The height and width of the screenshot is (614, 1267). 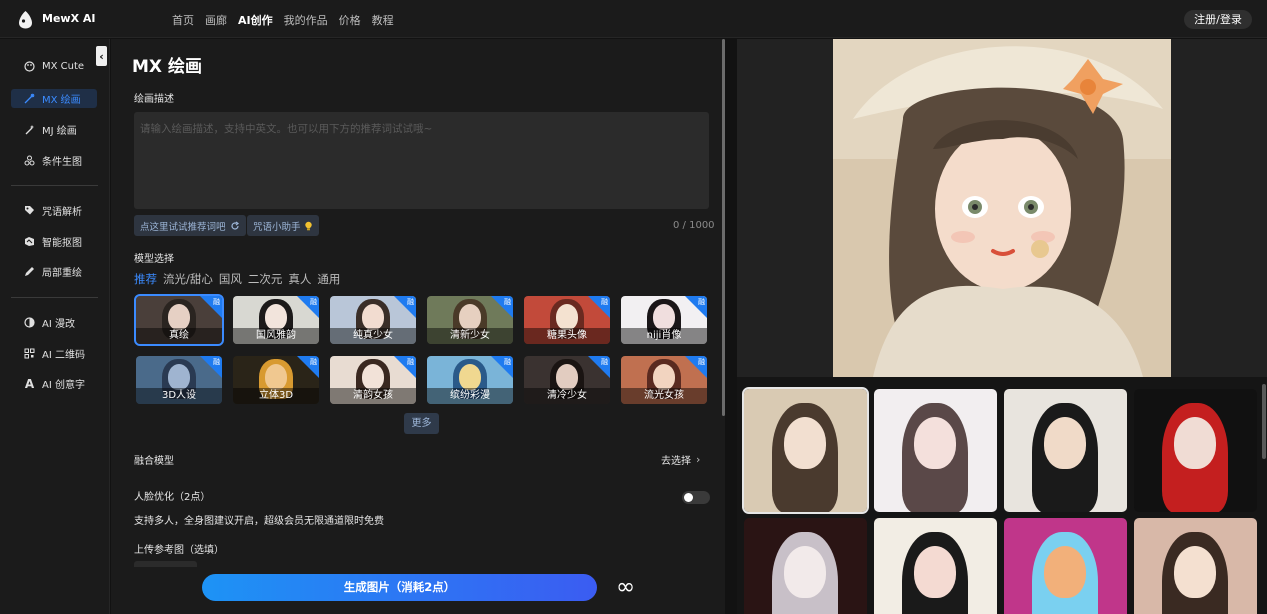 What do you see at coordinates (29, 129) in the screenshot?
I see `wand-icon` at bounding box center [29, 129].